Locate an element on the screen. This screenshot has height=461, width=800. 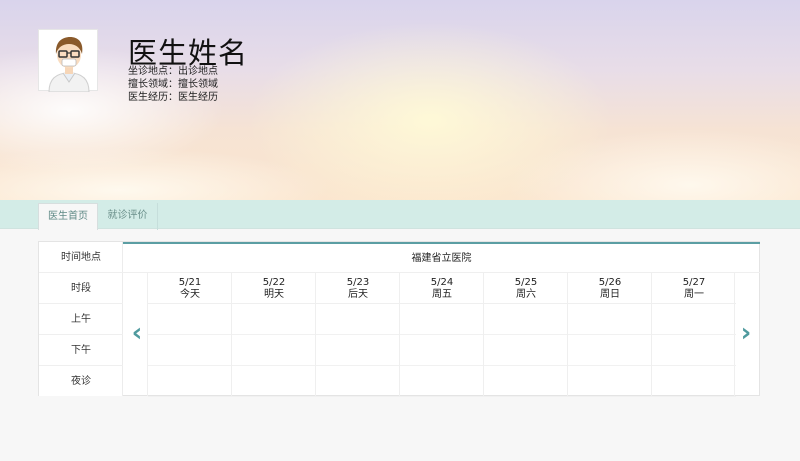
schedule-row-headers: 时间地点 时段 上午 下午 夜诊 is located at coordinates (81, 319).